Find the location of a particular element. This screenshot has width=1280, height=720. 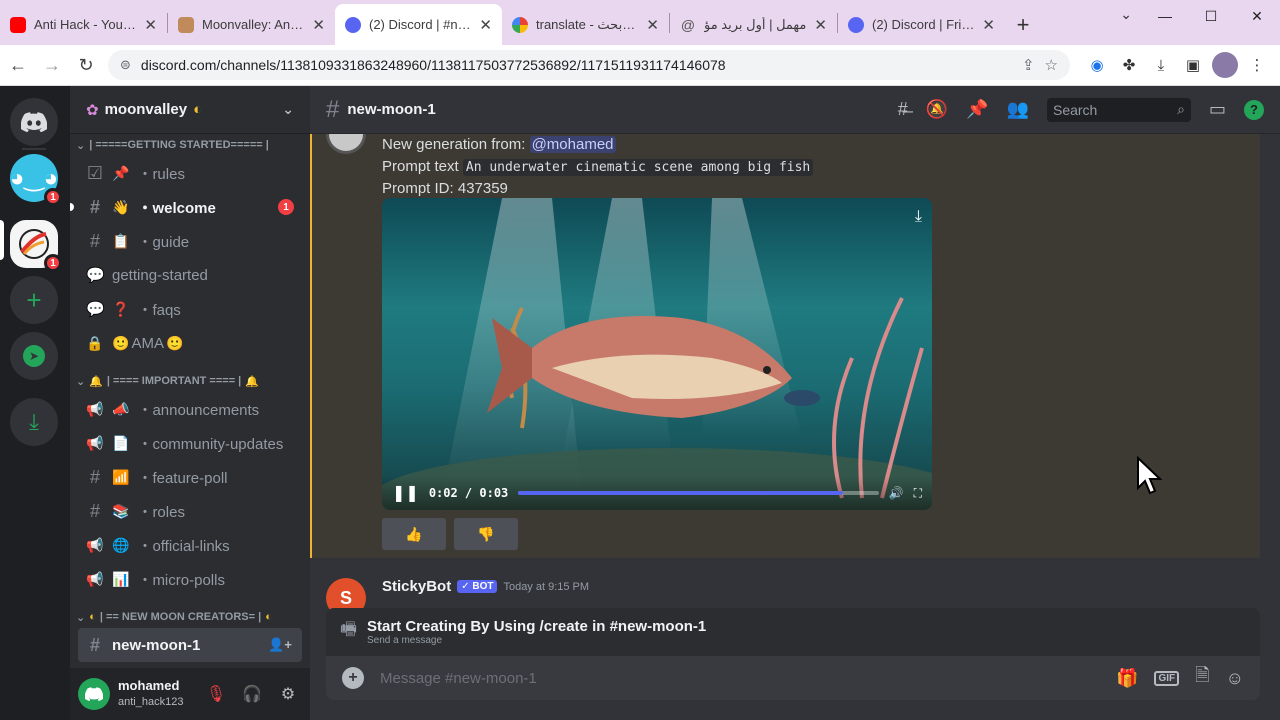

fullscreen-icon: ⛶ is located at coordinates (918, 493).